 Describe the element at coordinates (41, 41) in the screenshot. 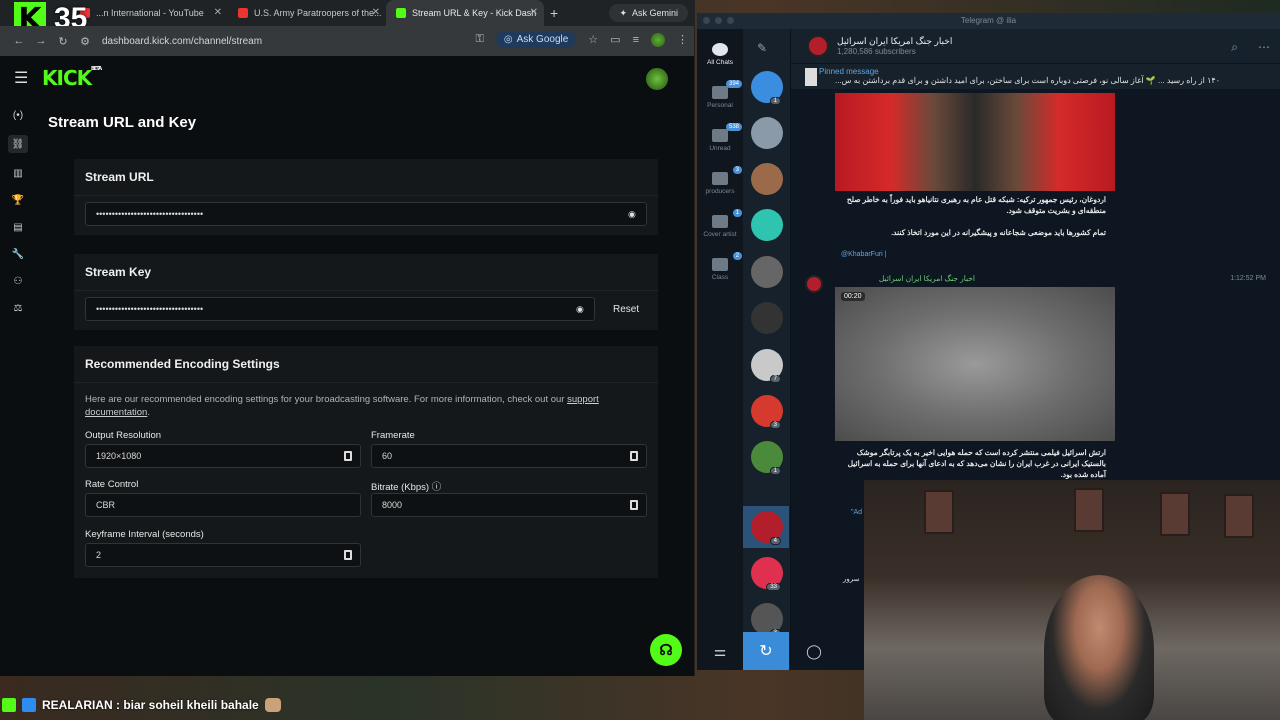

I see `forward-icon: →` at that location.